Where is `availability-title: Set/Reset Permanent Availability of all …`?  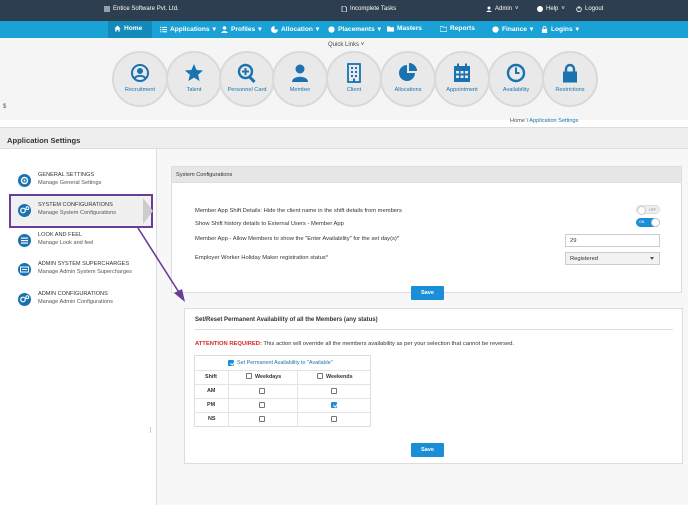
availability-title: Set/Reset Permanent Availability of all … is located at coordinates (286, 320).